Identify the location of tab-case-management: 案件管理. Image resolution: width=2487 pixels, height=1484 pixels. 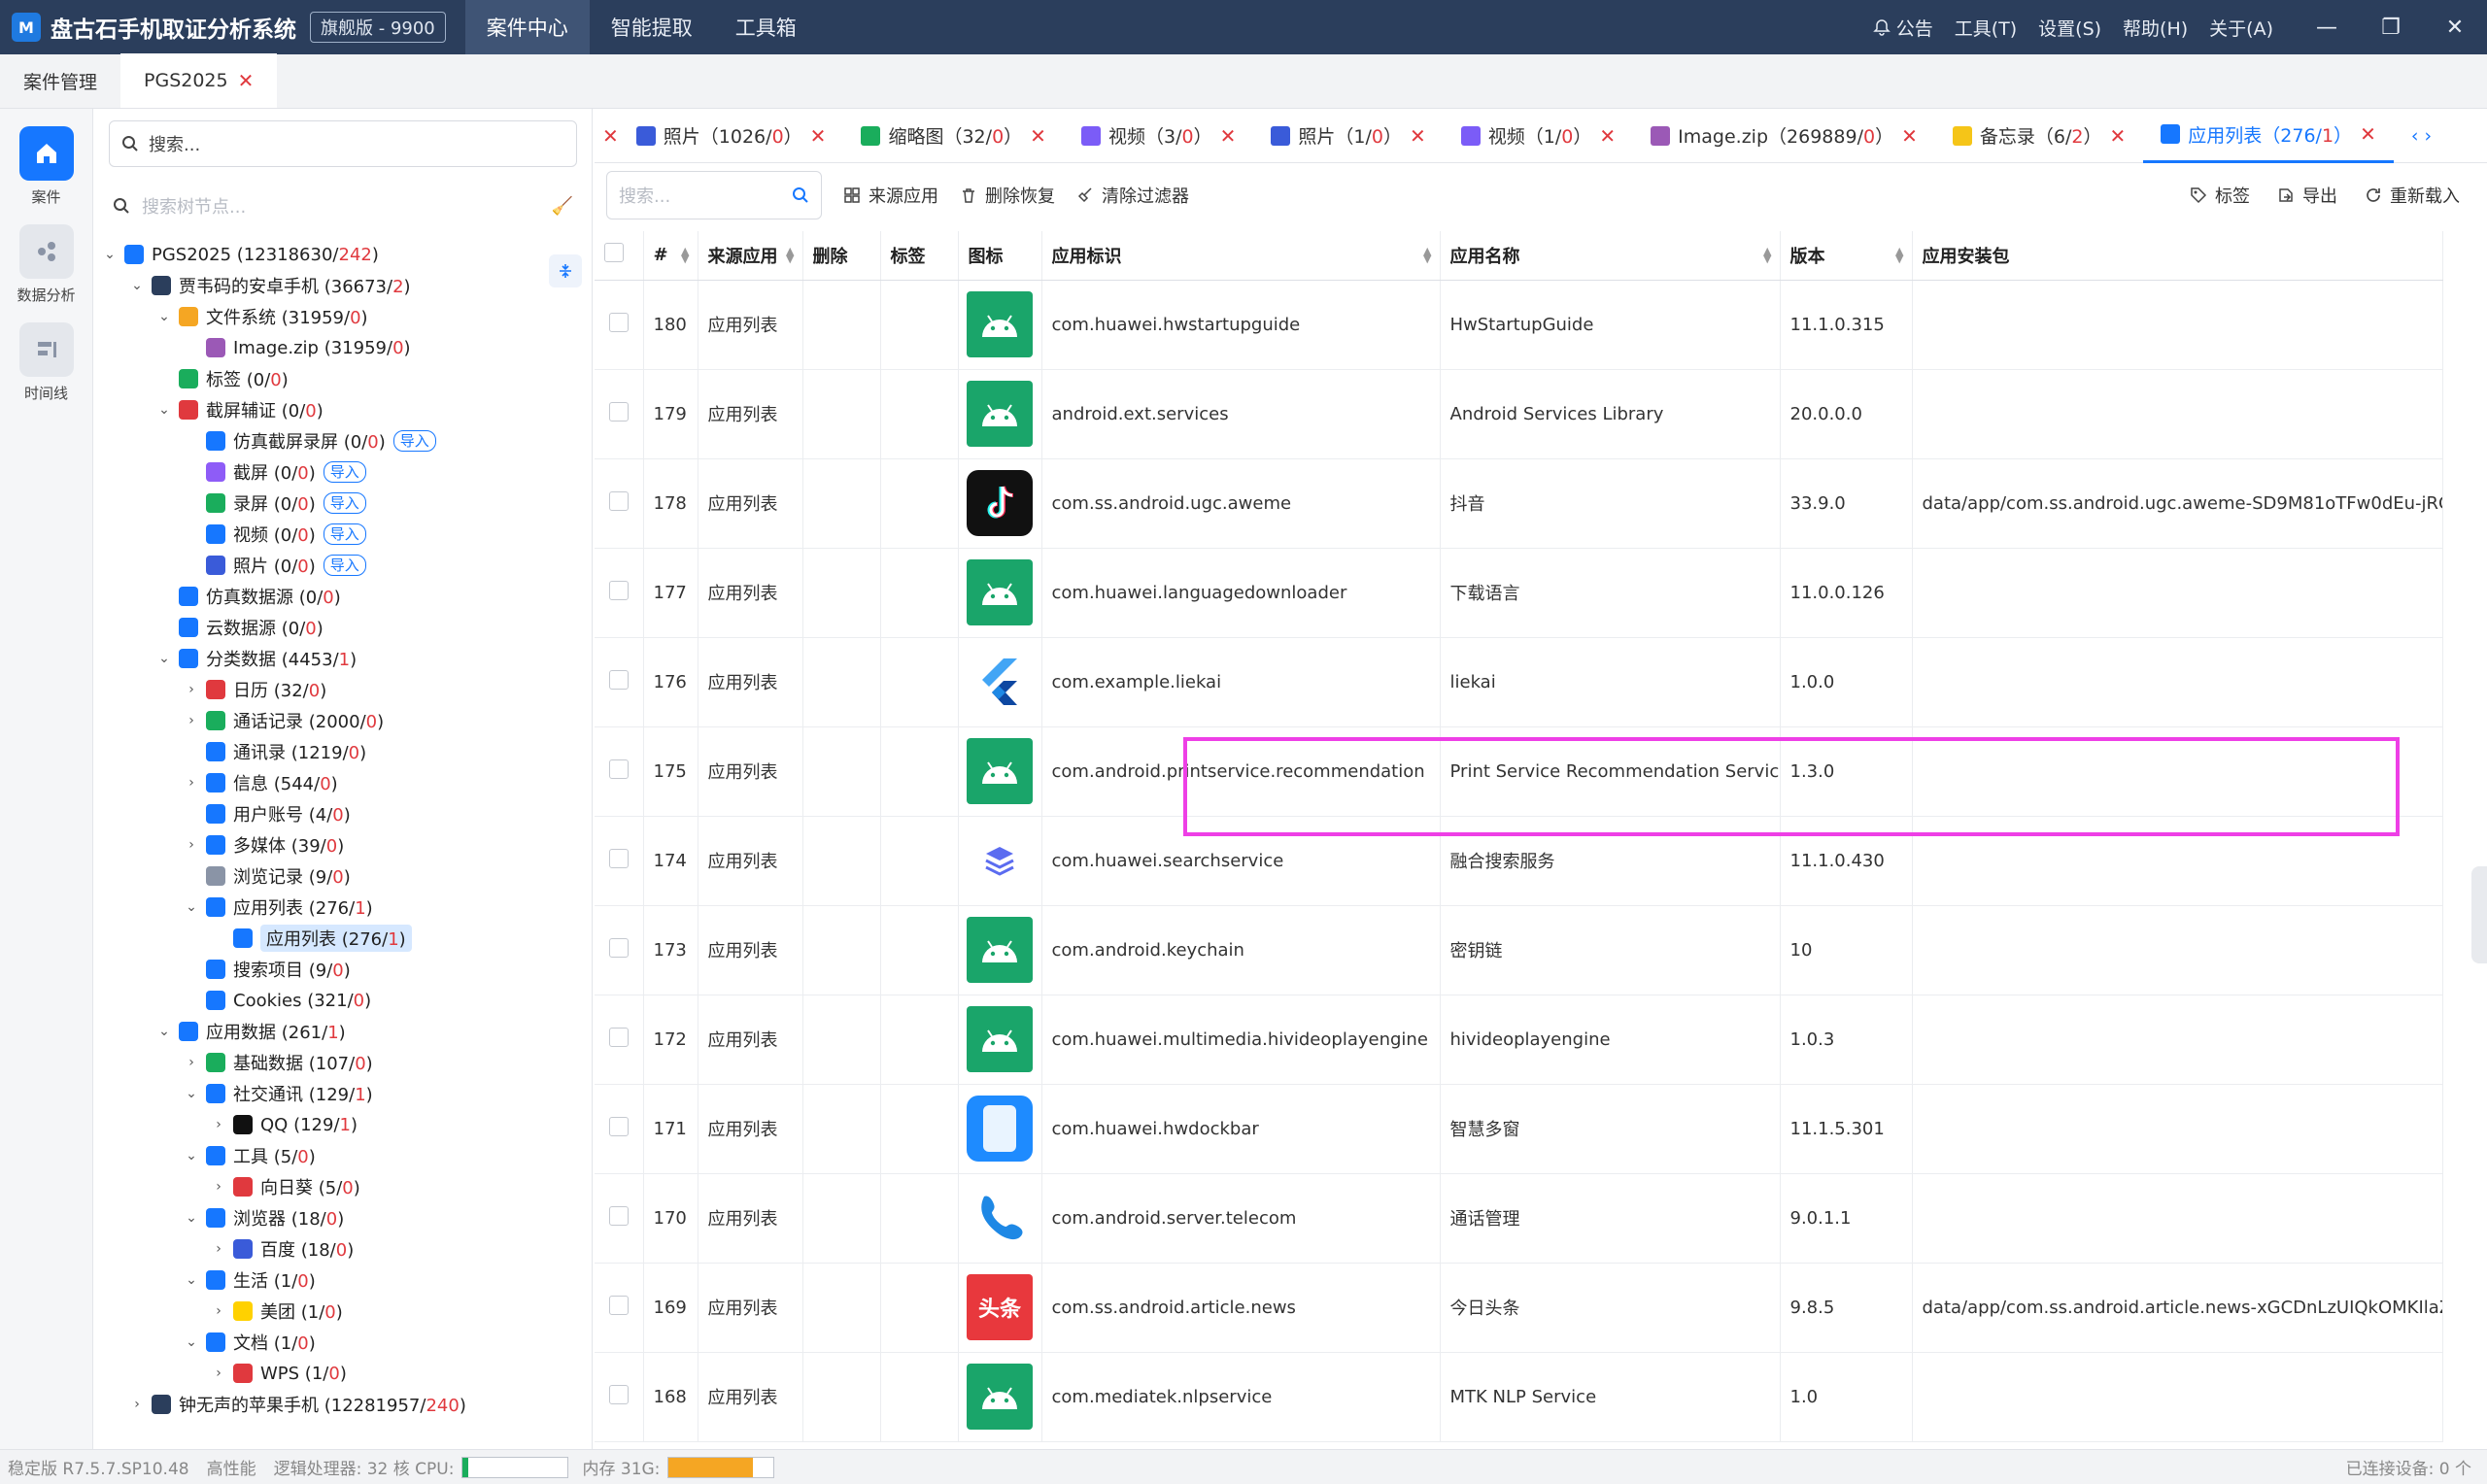
(60, 80).